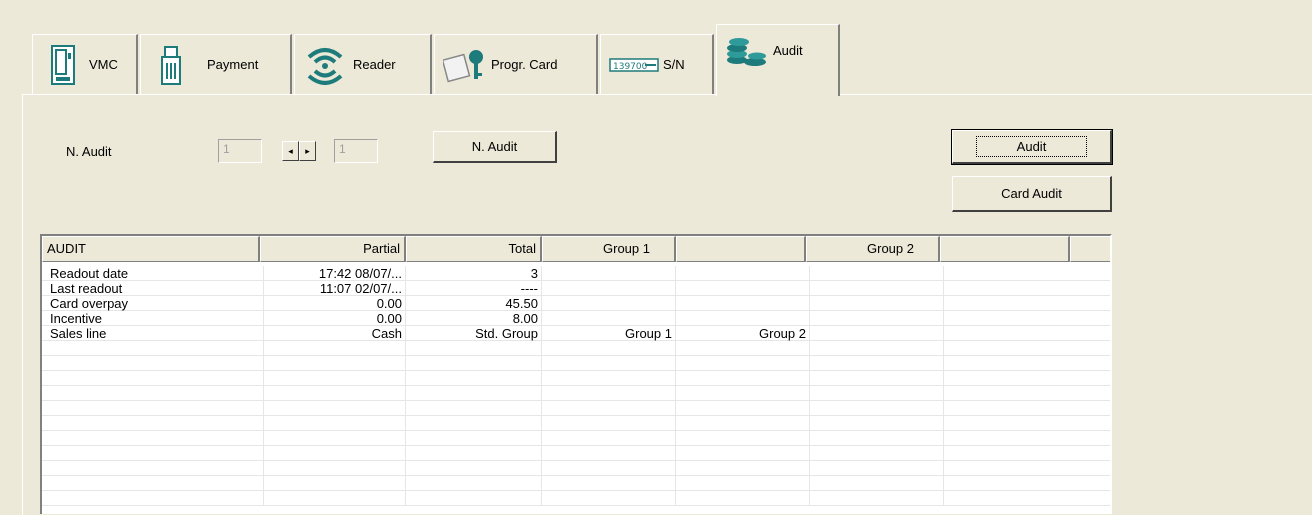  I want to click on tab-payment: Payment, so click(216, 64).